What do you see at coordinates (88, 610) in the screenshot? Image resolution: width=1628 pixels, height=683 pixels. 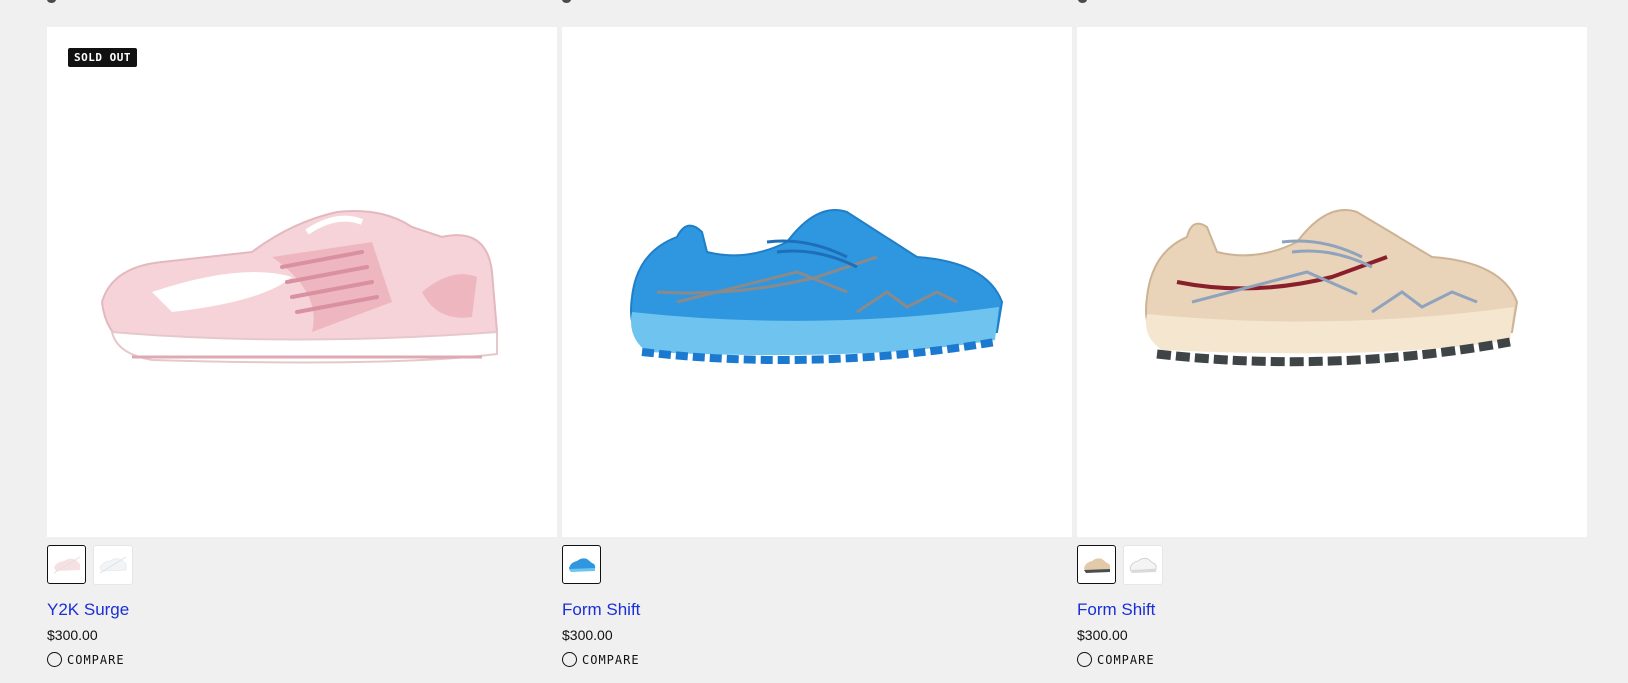 I see `product-name-link: Y2K Surge` at bounding box center [88, 610].